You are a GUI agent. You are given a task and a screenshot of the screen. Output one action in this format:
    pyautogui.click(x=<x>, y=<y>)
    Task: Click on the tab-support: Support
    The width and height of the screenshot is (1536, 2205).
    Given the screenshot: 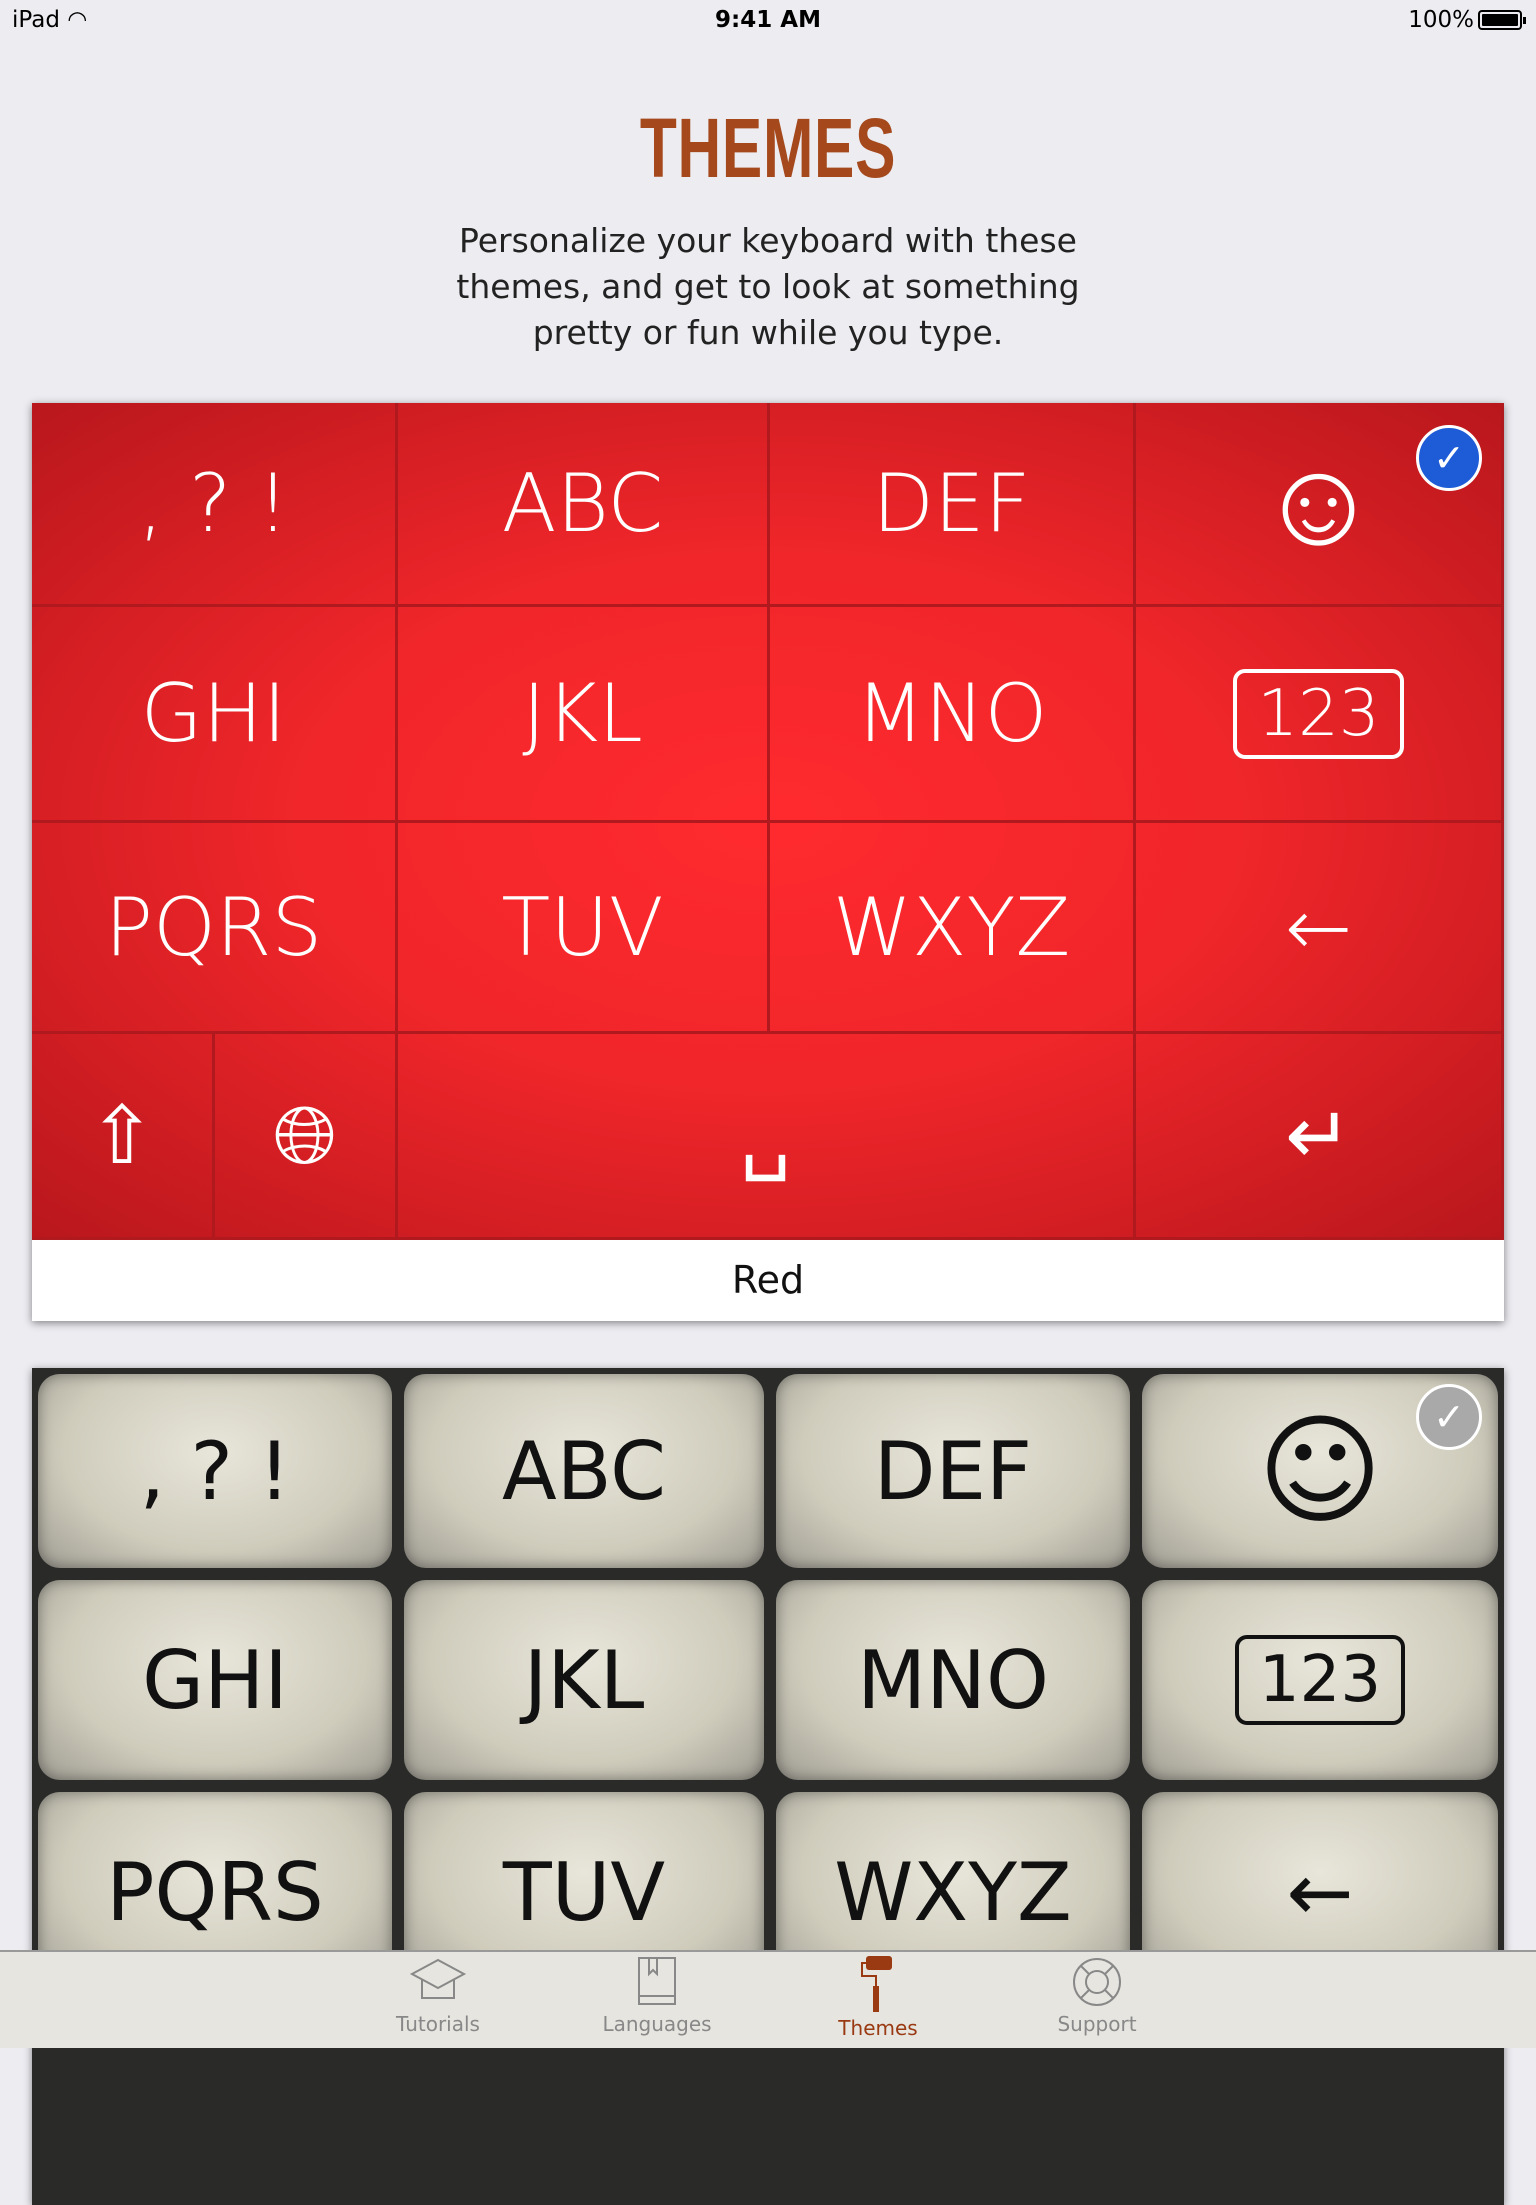 What is the action you would take?
    pyautogui.click(x=1097, y=1996)
    